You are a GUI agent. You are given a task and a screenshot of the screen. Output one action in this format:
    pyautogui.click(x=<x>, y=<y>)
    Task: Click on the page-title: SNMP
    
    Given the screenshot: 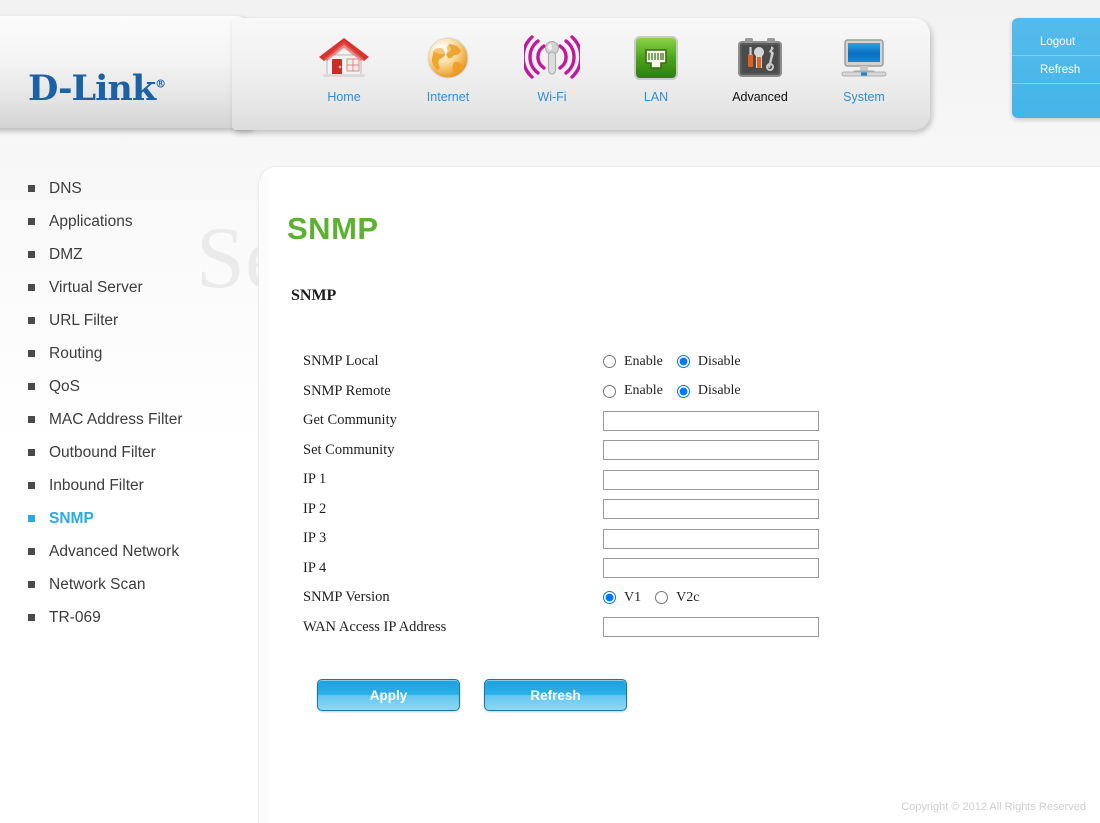 What is the action you would take?
    pyautogui.click(x=333, y=228)
    